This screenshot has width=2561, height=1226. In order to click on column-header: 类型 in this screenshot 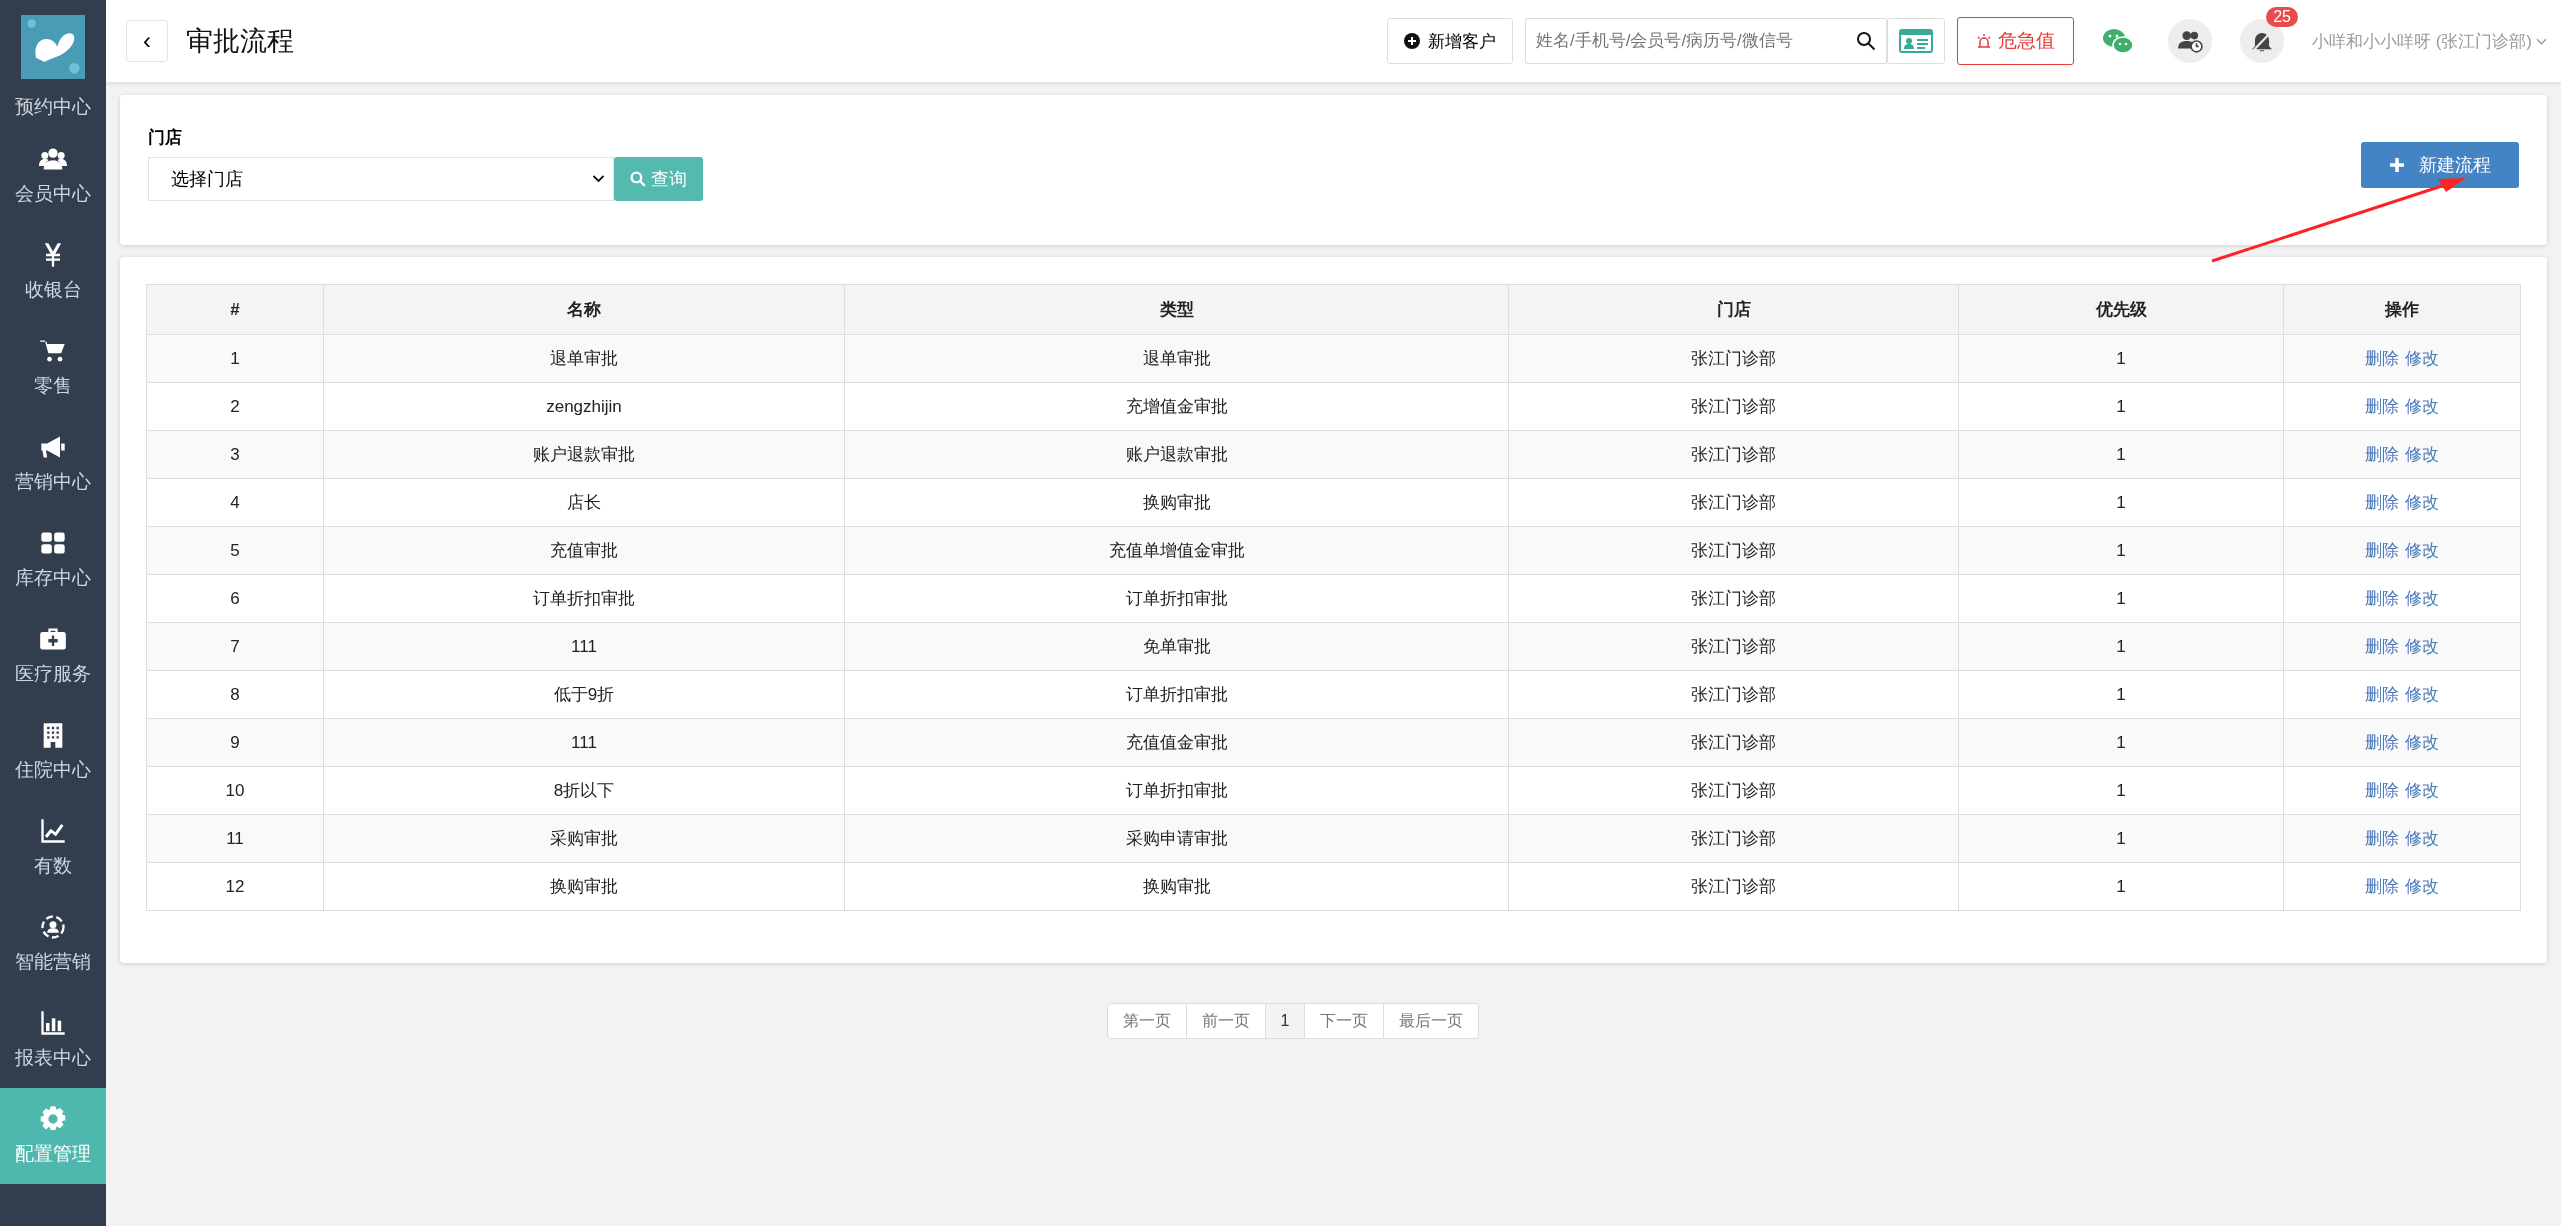, I will do `click(1176, 309)`.